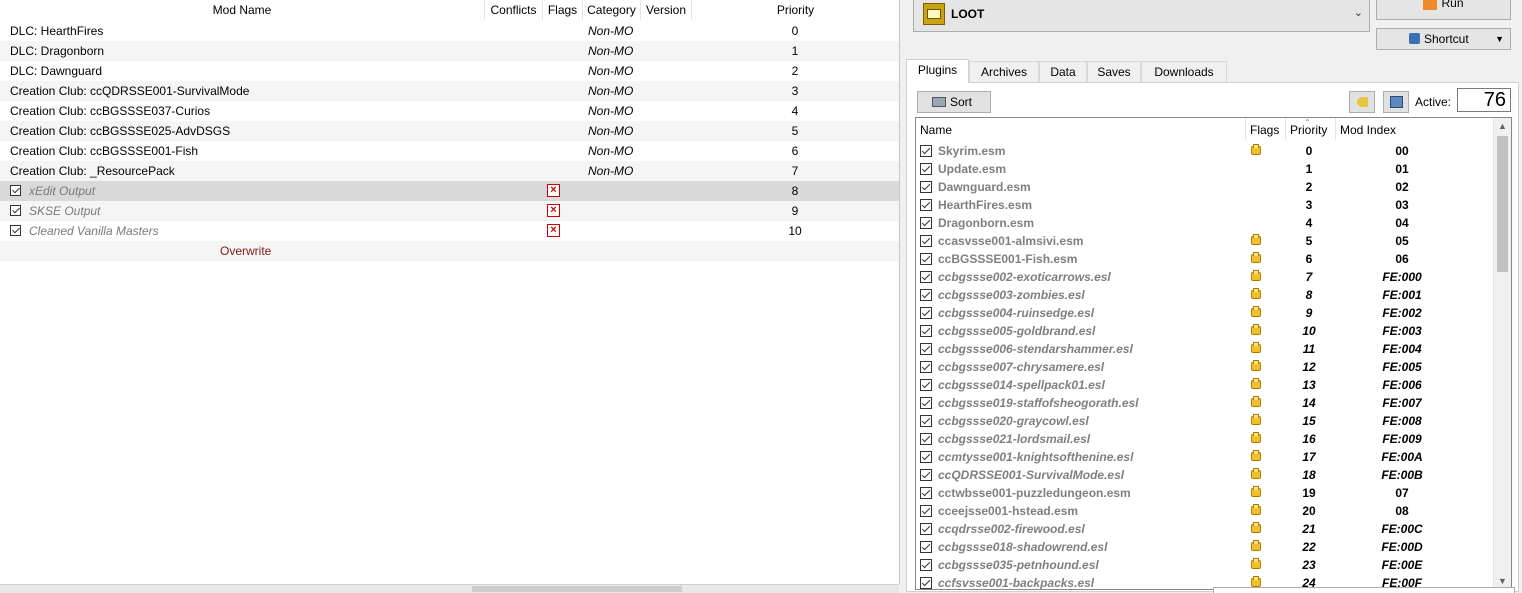 Image resolution: width=1522 pixels, height=593 pixels. I want to click on mod-row: Creation Club: _ResourcePack Non-MO 7, so click(449, 171).